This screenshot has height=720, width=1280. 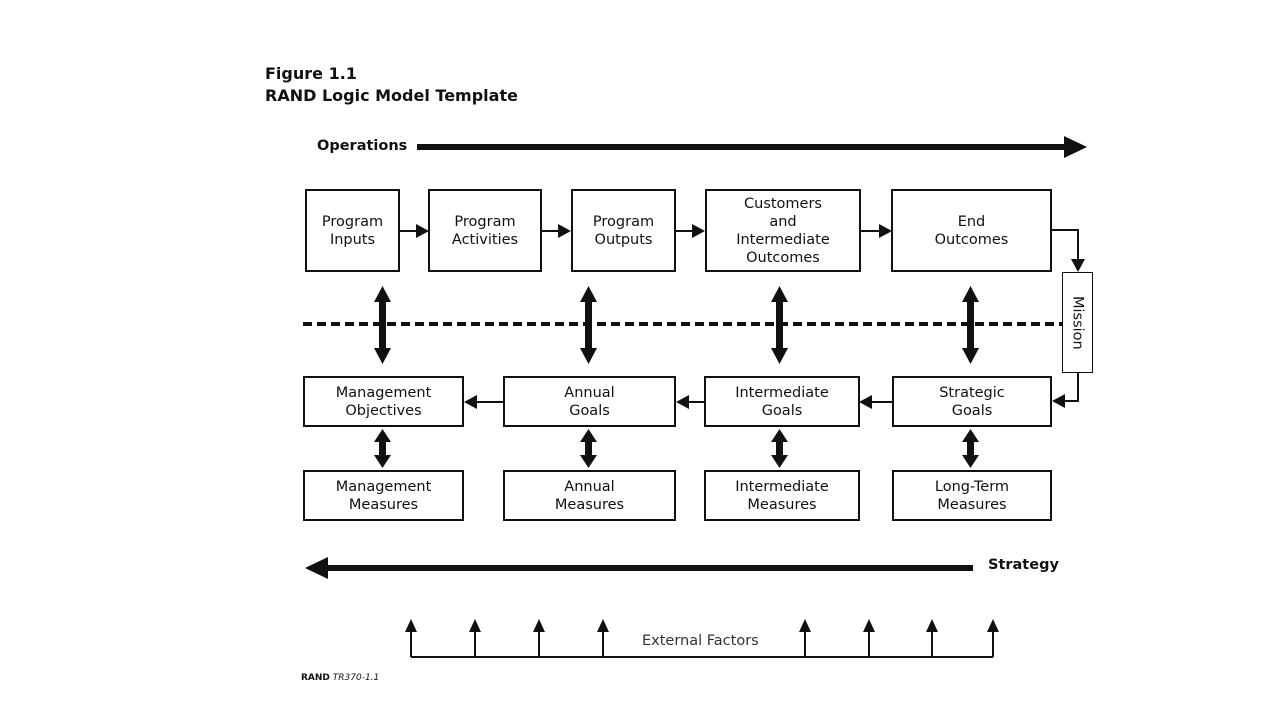 What do you see at coordinates (589, 401) in the screenshot?
I see `annual-goals-box: Annual Goals` at bounding box center [589, 401].